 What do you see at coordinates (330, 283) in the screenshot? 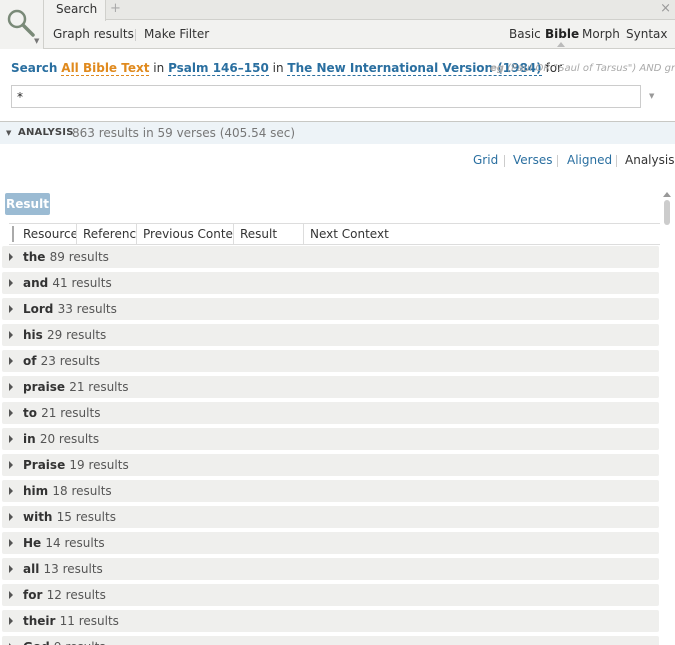
I see `result-group-row: and 41 results` at bounding box center [330, 283].